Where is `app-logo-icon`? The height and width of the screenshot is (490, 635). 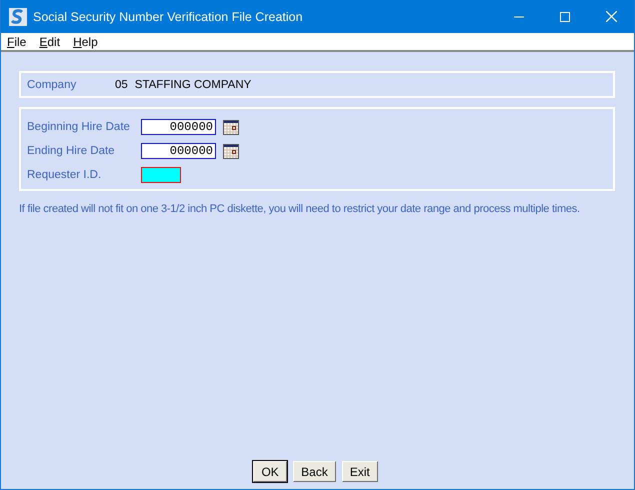
app-logo-icon is located at coordinates (18, 17).